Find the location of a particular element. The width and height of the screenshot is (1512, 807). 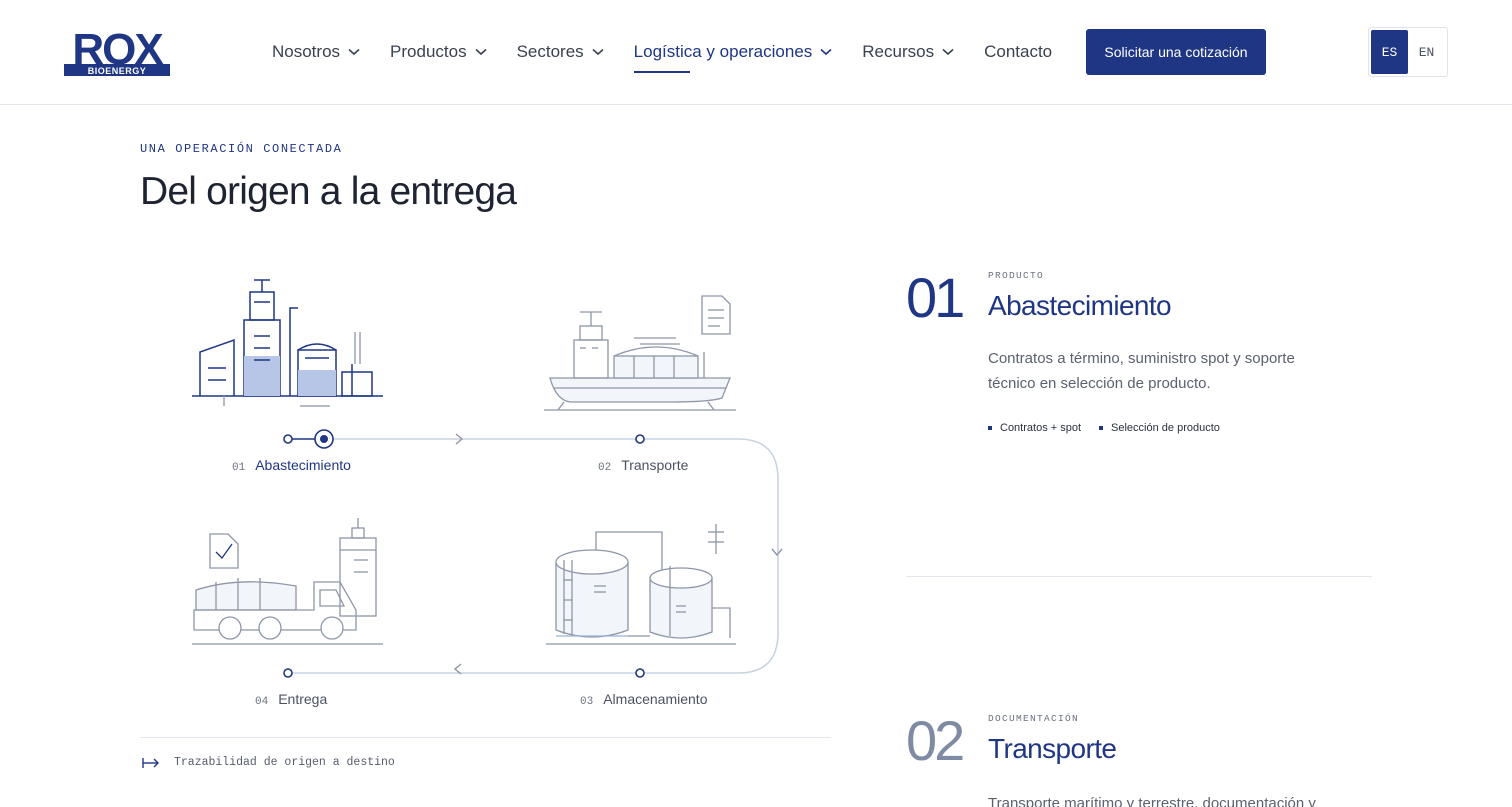

language-switcher: ES EN is located at coordinates (1408, 52).